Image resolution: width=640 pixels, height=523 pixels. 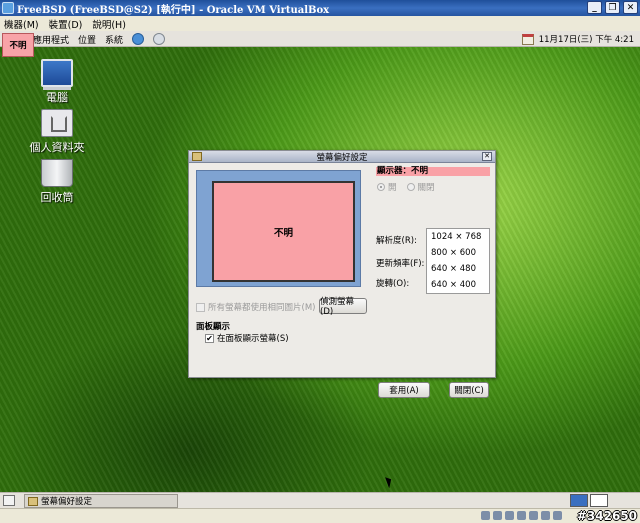 What do you see at coordinates (545, 515) in the screenshot?
I see `mouse-integration-icon` at bounding box center [545, 515].